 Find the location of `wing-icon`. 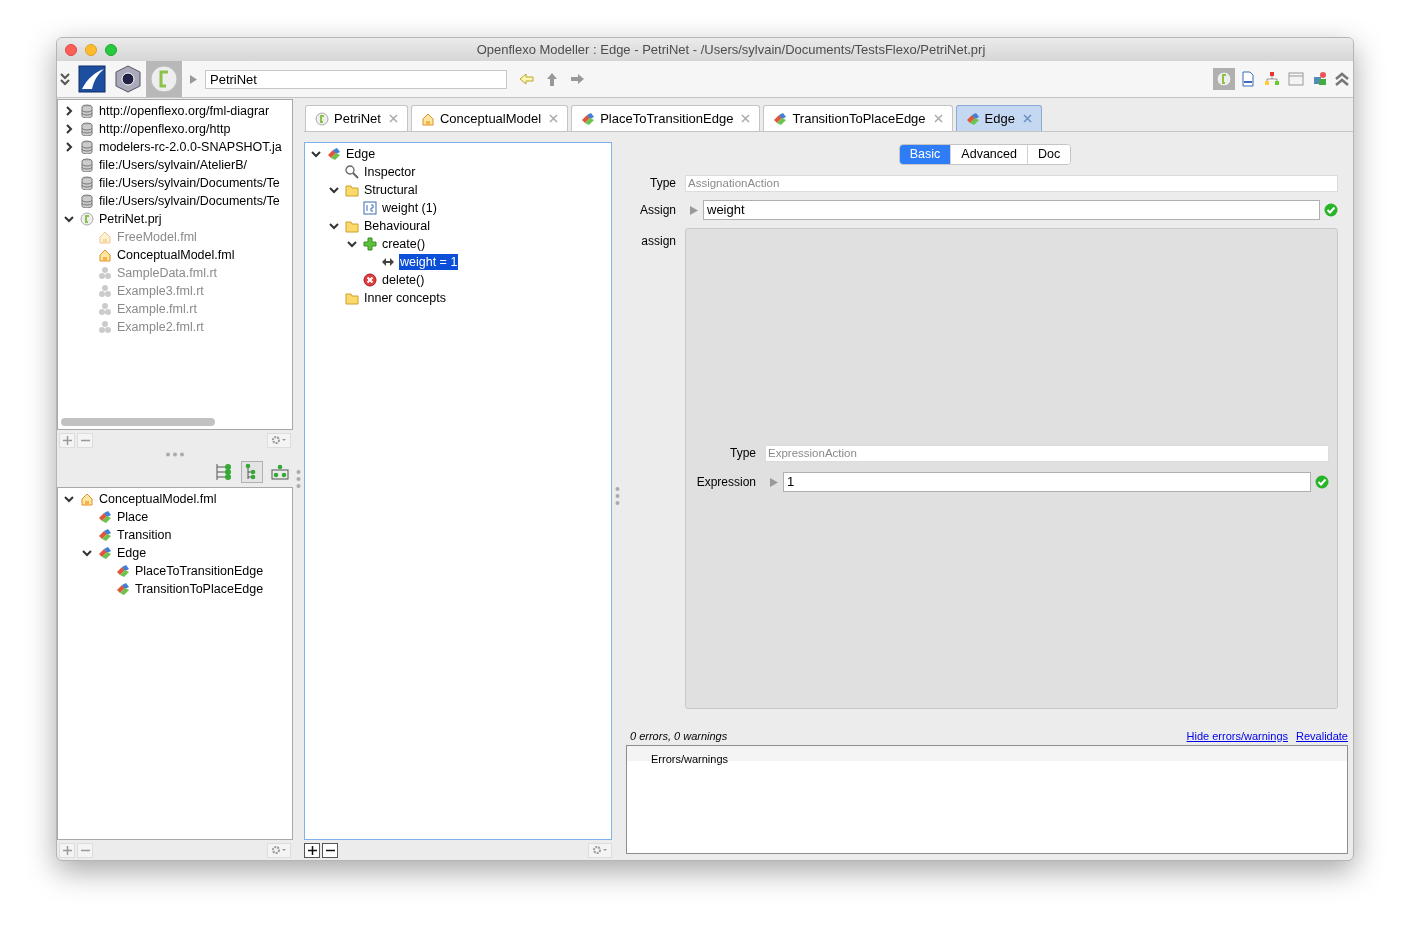

wing-icon is located at coordinates (92, 79).